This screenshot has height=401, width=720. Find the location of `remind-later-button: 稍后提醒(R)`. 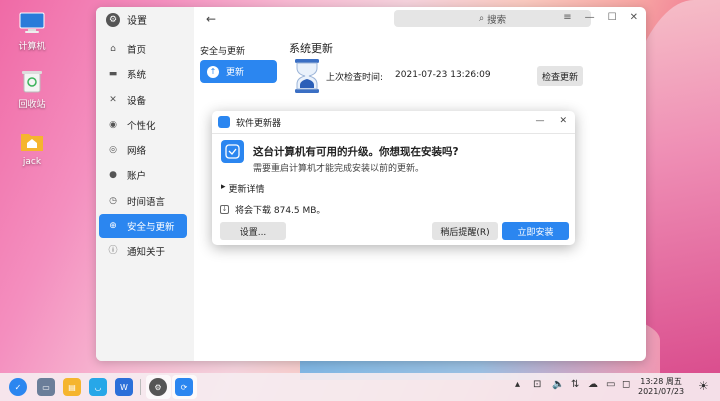

remind-later-button: 稍后提醒(R) is located at coordinates (465, 231).